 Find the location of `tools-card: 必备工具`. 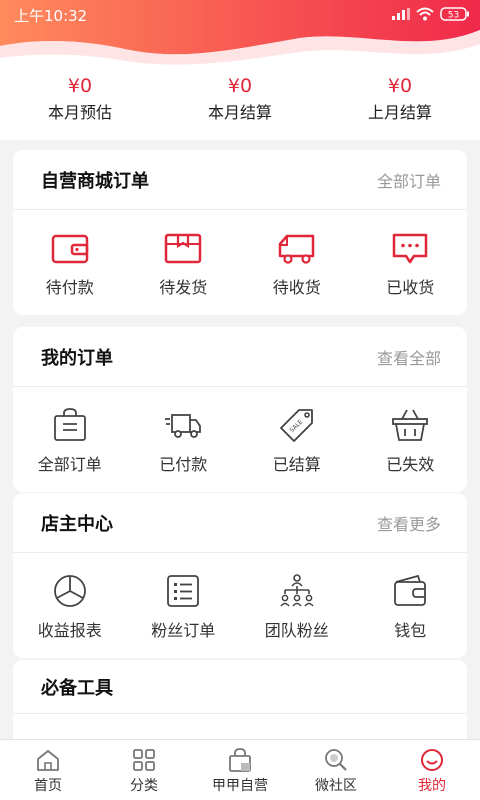

tools-card: 必备工具 is located at coordinates (240, 705).